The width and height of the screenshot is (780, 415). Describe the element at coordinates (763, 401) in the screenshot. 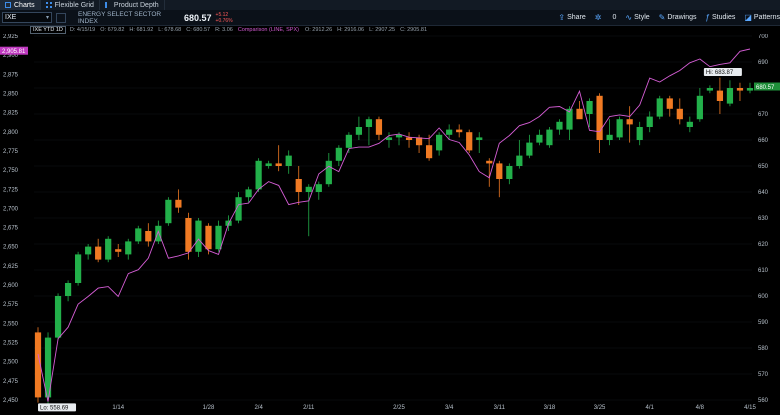

I see `right-tick-label: 560` at that location.